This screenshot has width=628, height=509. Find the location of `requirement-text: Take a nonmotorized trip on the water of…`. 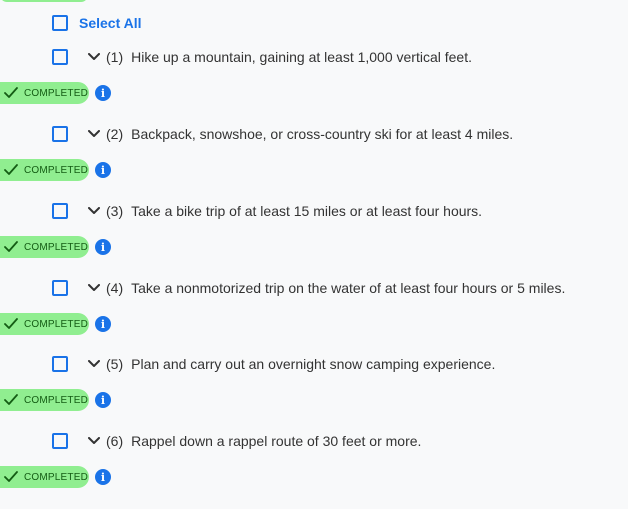

requirement-text: Take a nonmotorized trip on the water of… is located at coordinates (348, 288).